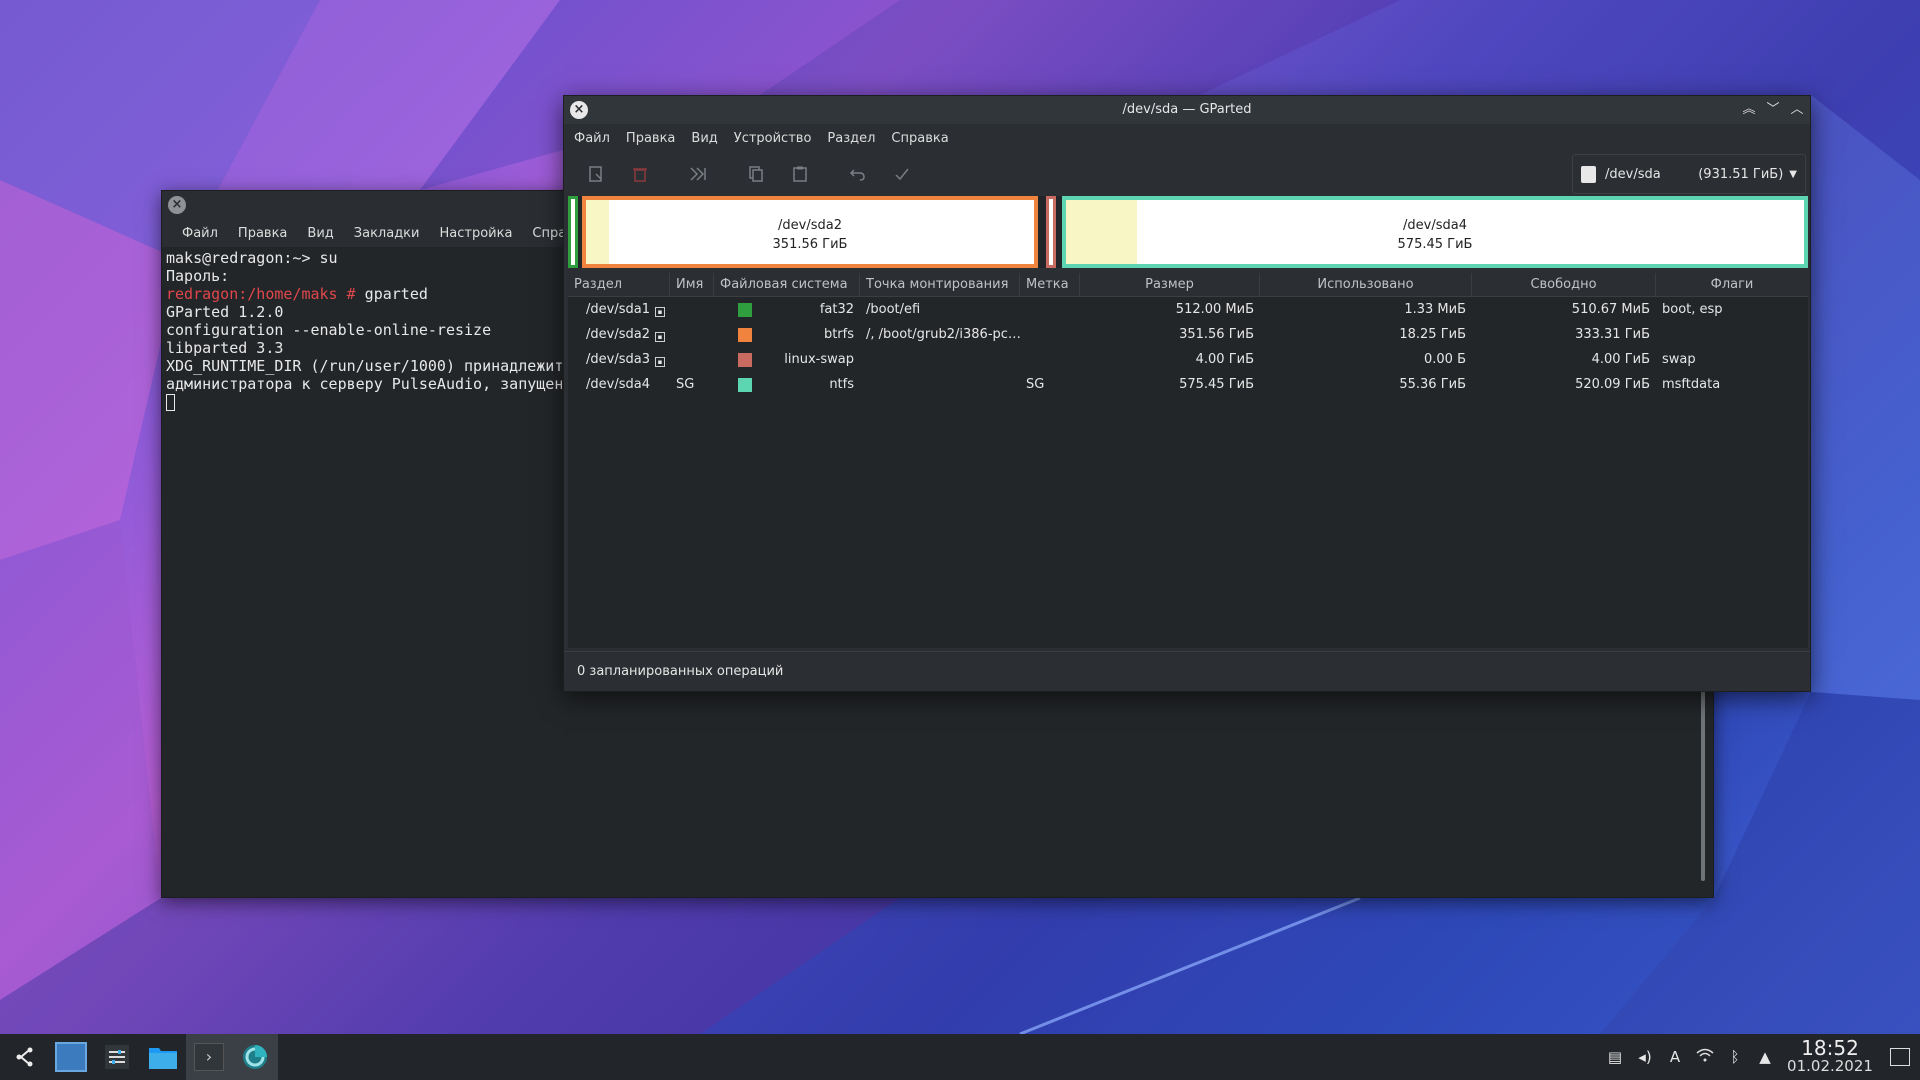 This screenshot has height=1080, width=1920. Describe the element at coordinates (1445, 359) in the screenshot. I see `used-cell: 0.00 Б` at that location.